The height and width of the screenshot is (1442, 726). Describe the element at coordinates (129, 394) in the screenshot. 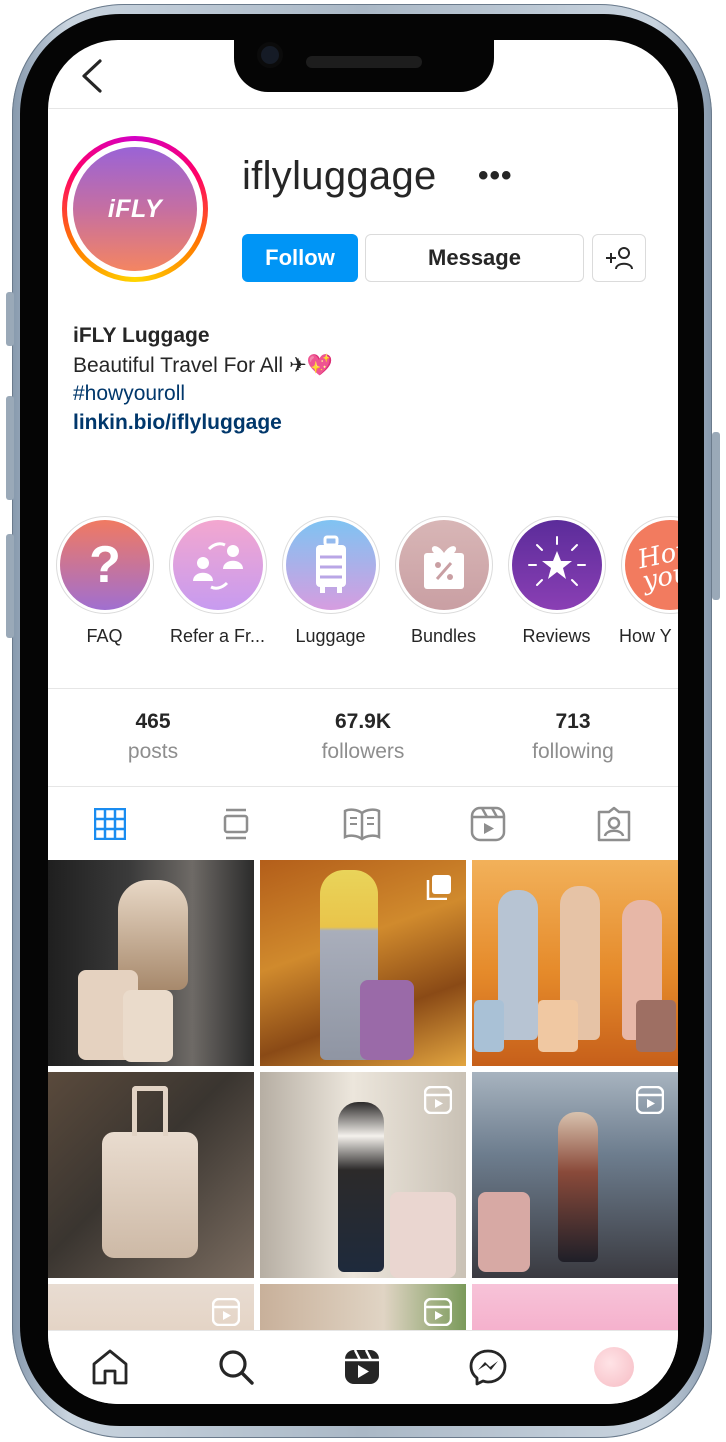

I see `bio-hashtag-link: #howyouroll` at that location.